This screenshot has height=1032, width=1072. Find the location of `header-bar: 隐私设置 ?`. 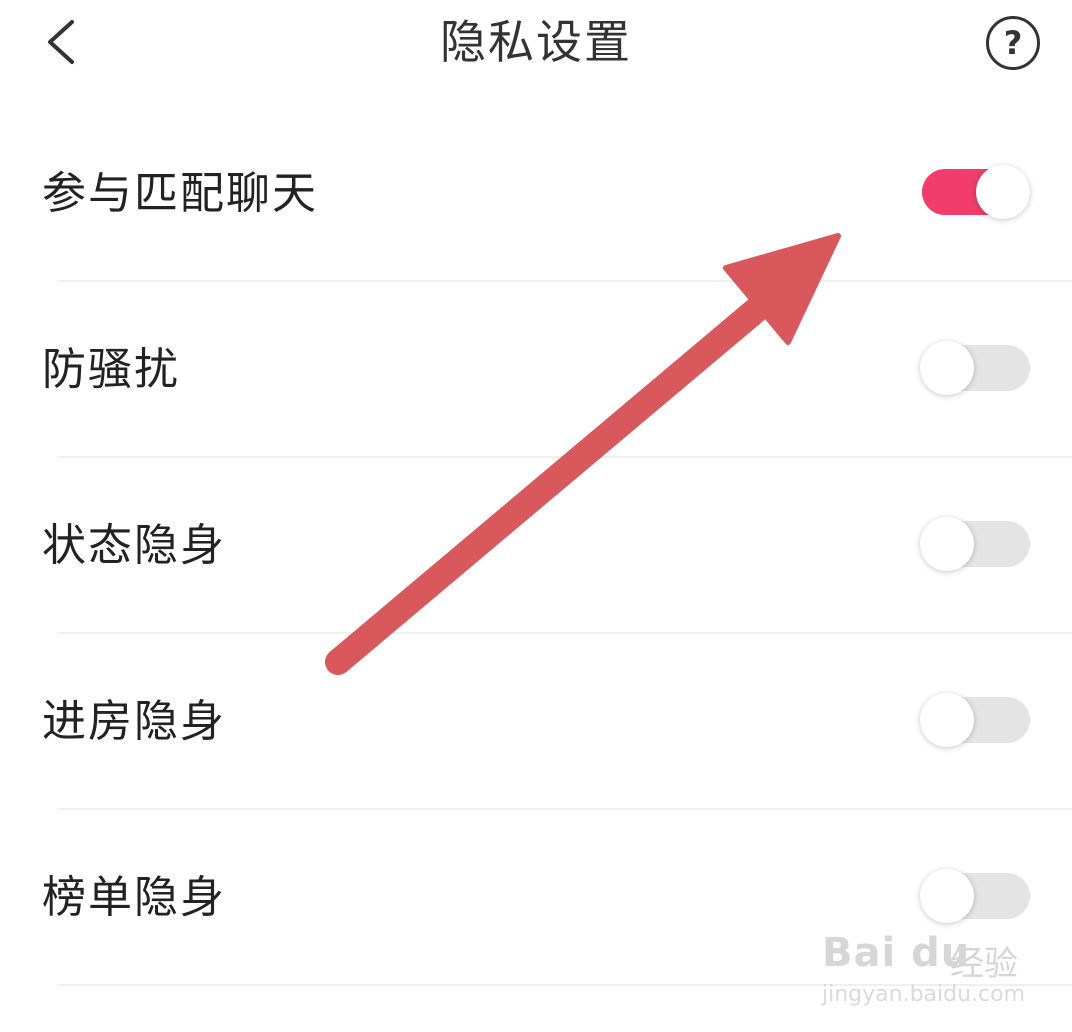

header-bar: 隐私设置 ? is located at coordinates (536, 45).